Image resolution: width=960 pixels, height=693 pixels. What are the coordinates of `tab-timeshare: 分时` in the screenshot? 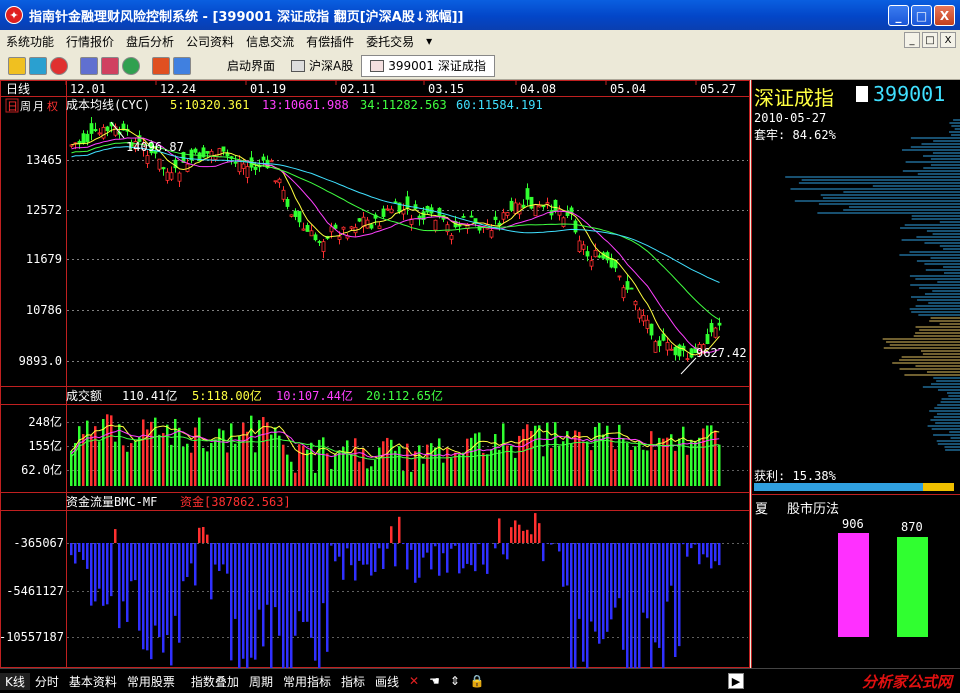 It's located at (47, 681).